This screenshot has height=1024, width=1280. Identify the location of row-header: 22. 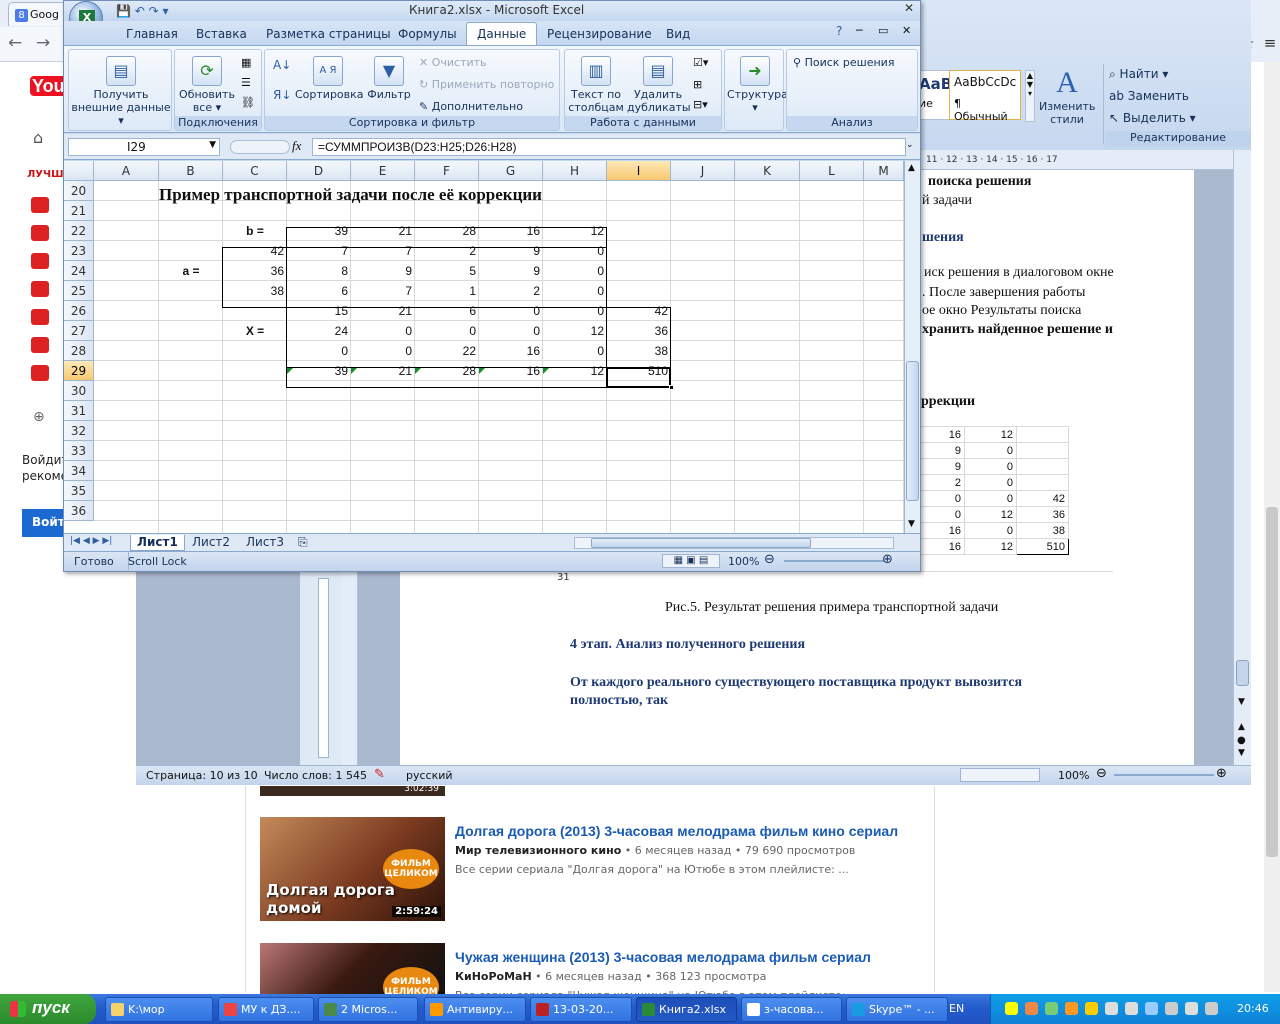
(79, 231).